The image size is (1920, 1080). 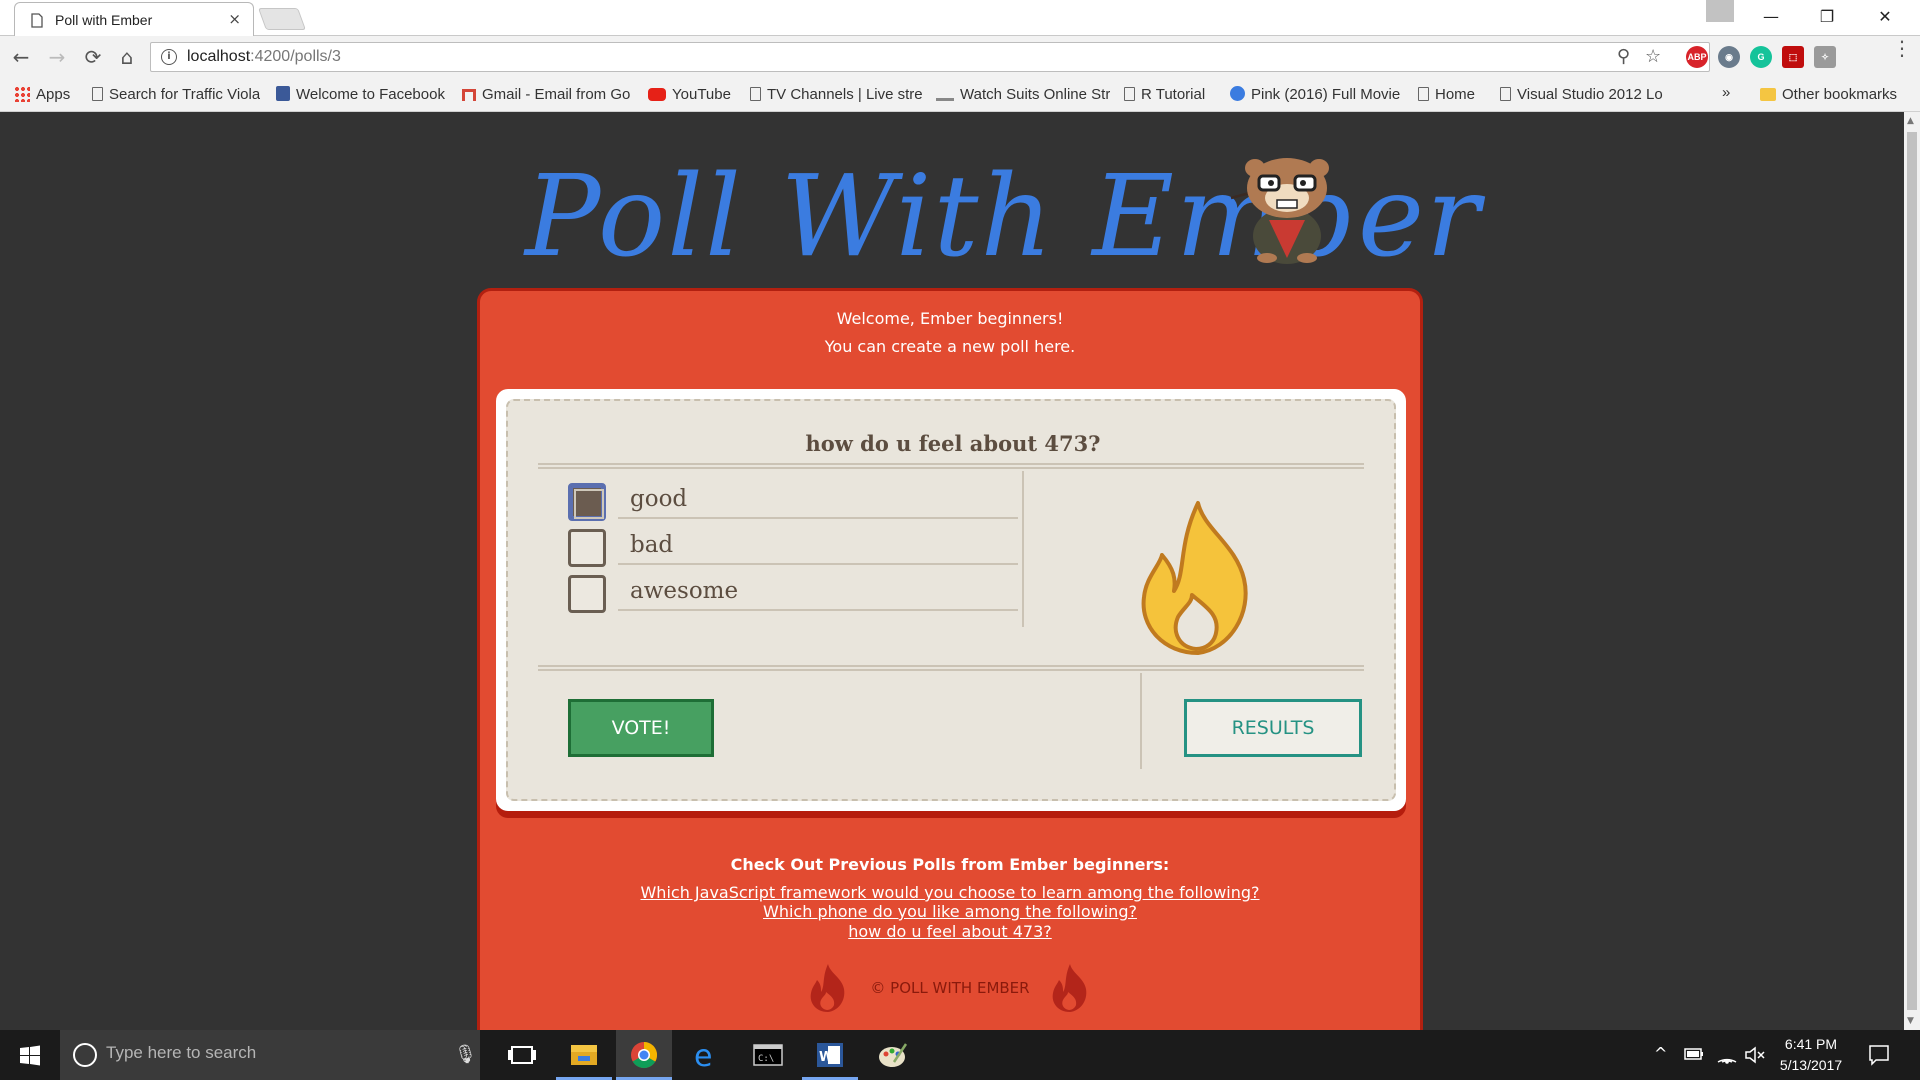 I want to click on profile-icon, so click(x=1720, y=11).